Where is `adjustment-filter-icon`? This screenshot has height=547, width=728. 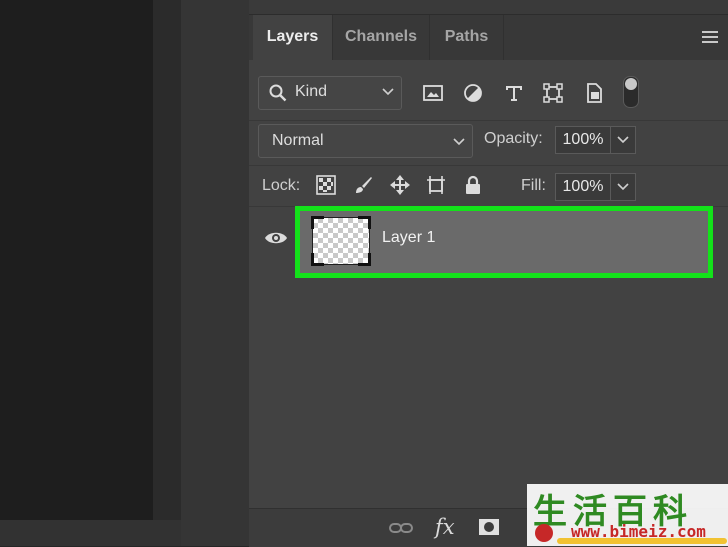 adjustment-filter-icon is located at coordinates (473, 93).